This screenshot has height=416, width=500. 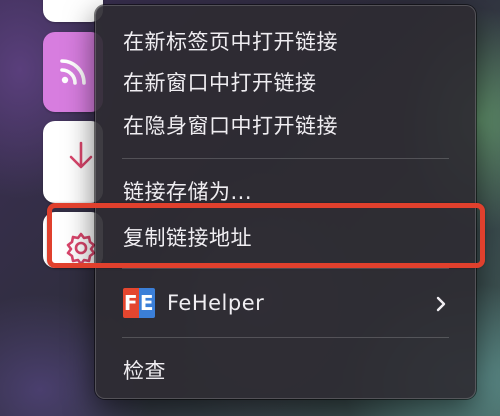 I want to click on menu-item-open-incognito: 在隐身窗口中打开链接, so click(x=285, y=125).